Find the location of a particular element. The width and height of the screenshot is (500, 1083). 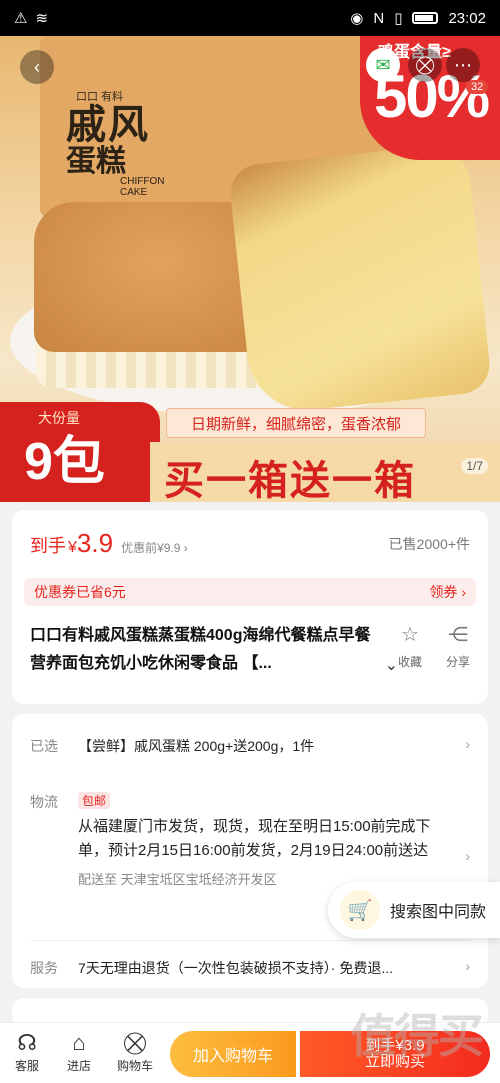

promo-banner-text: 买一箱送一箱 is located at coordinates (290, 481).